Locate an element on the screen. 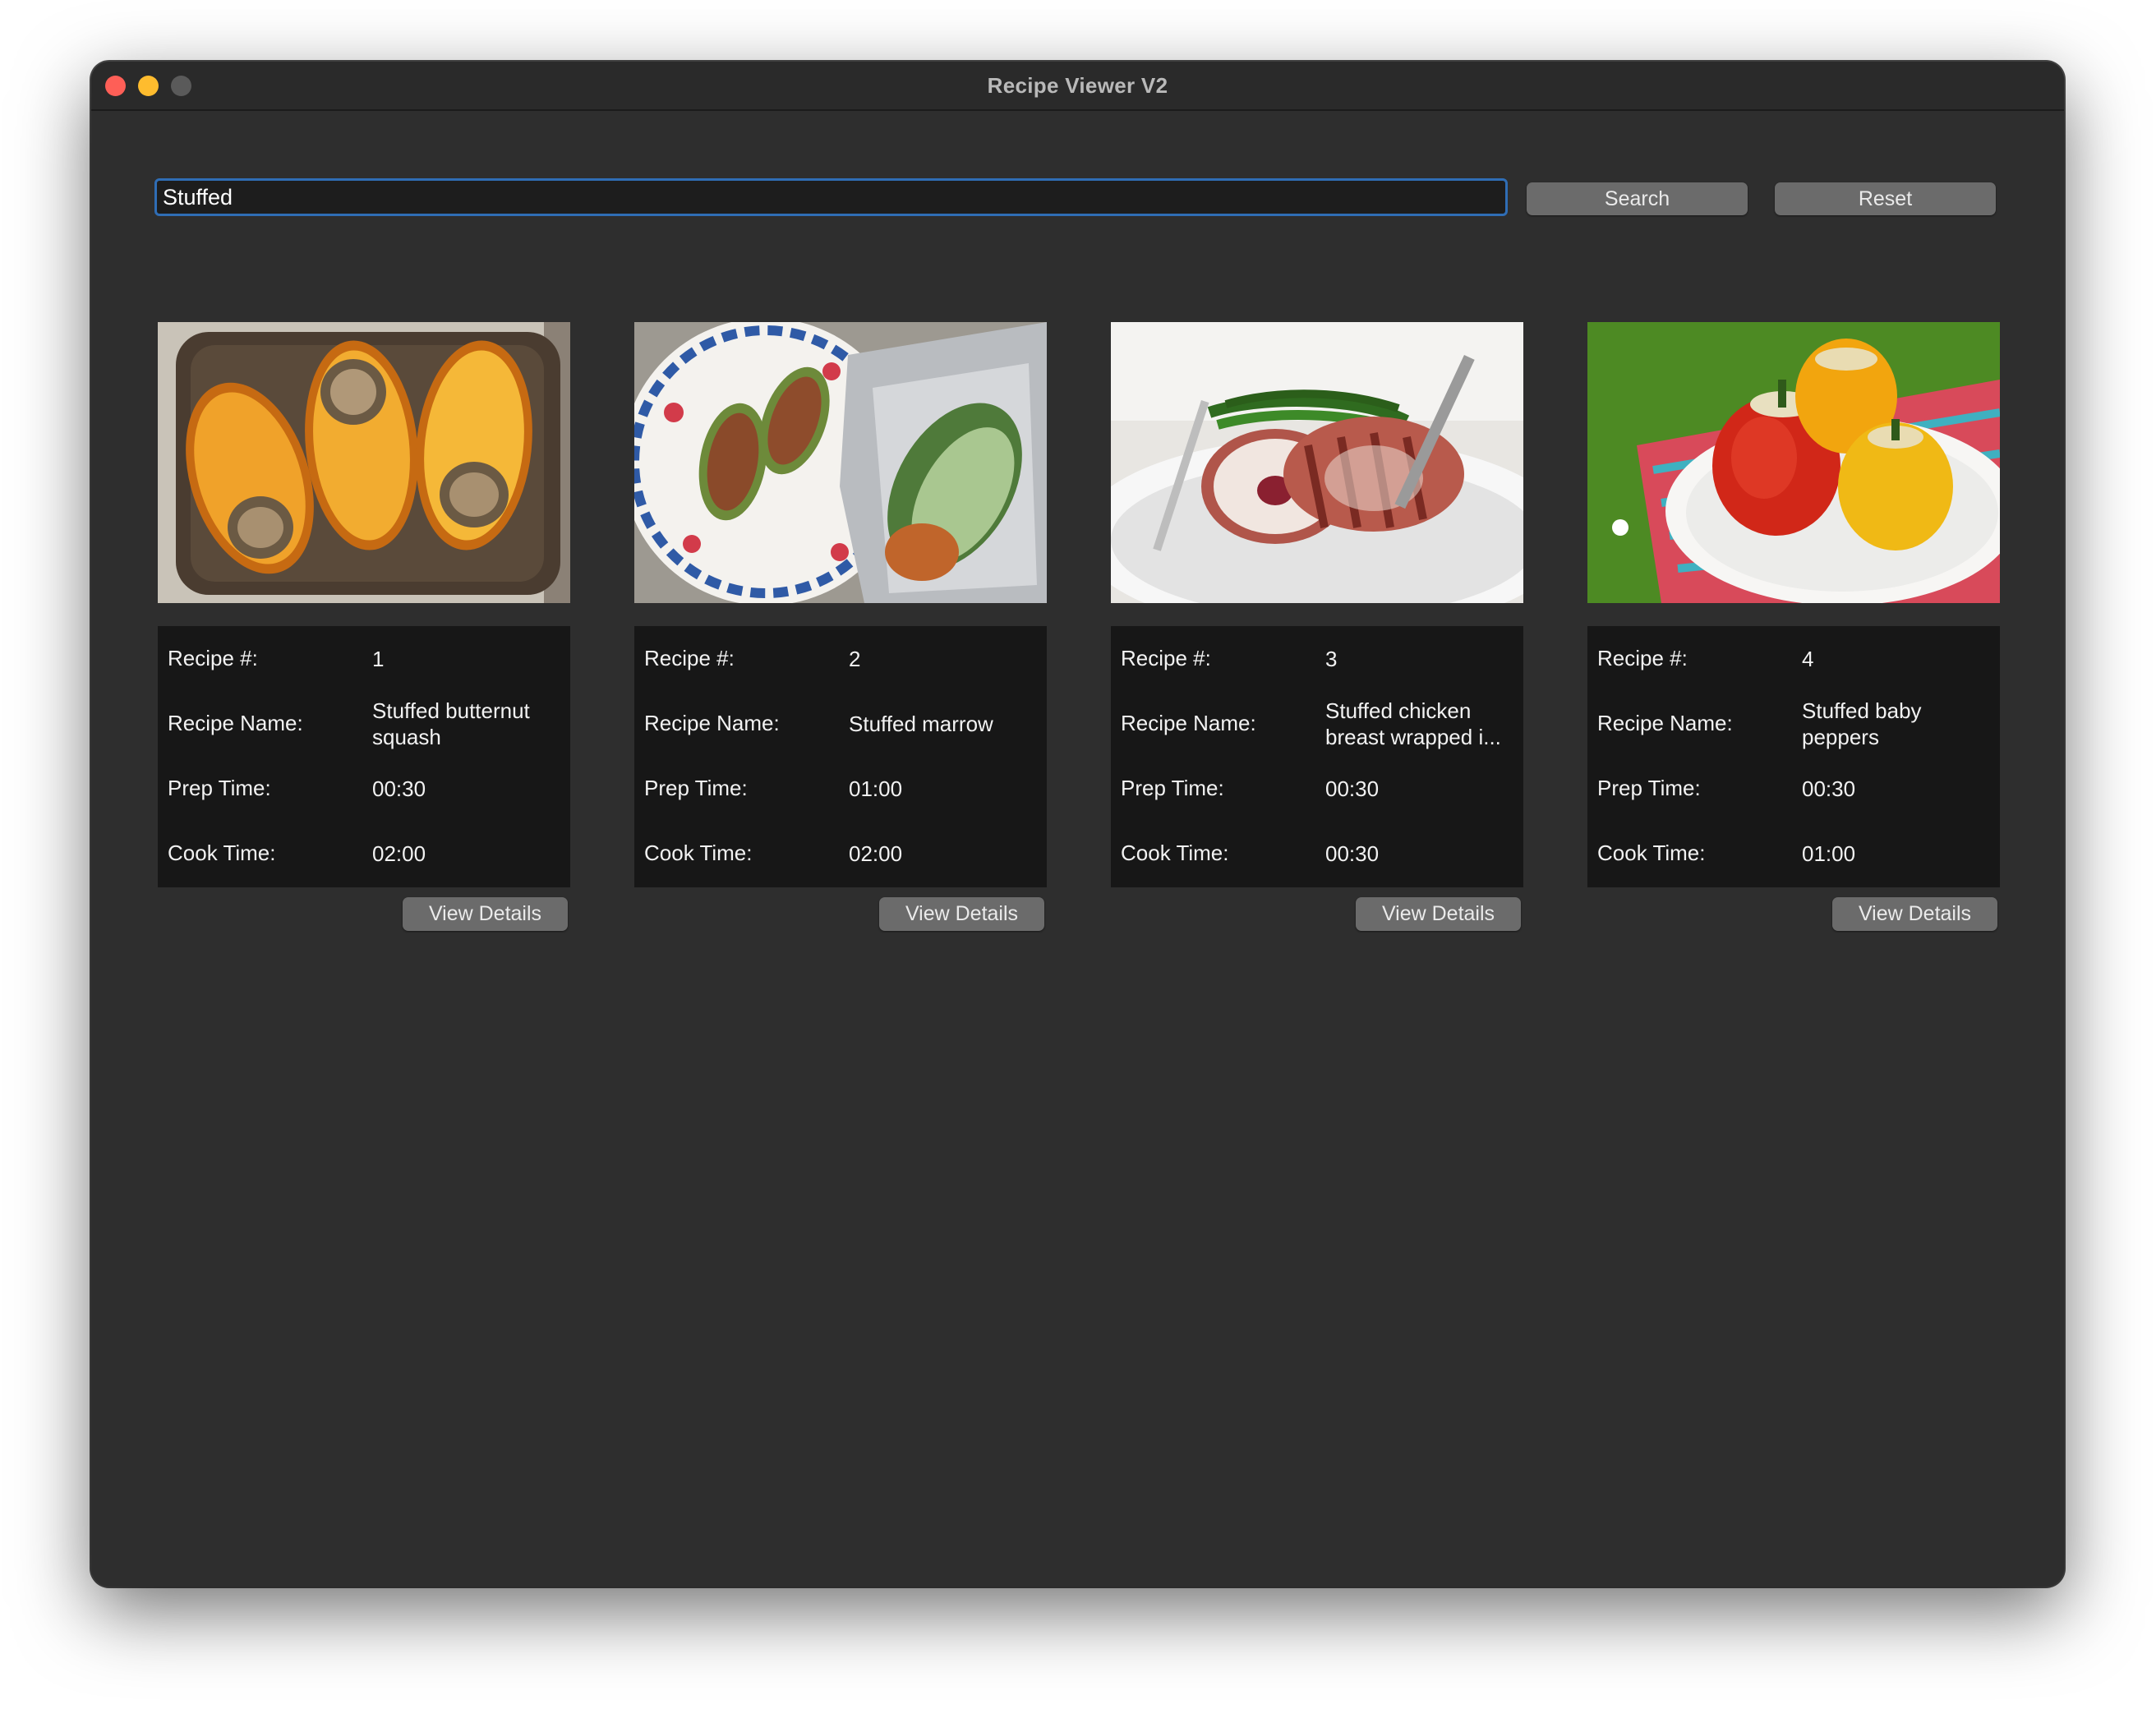 Image resolution: width=2156 pixels, height=1709 pixels. cook-time-value: 00:30 is located at coordinates (1352, 853).